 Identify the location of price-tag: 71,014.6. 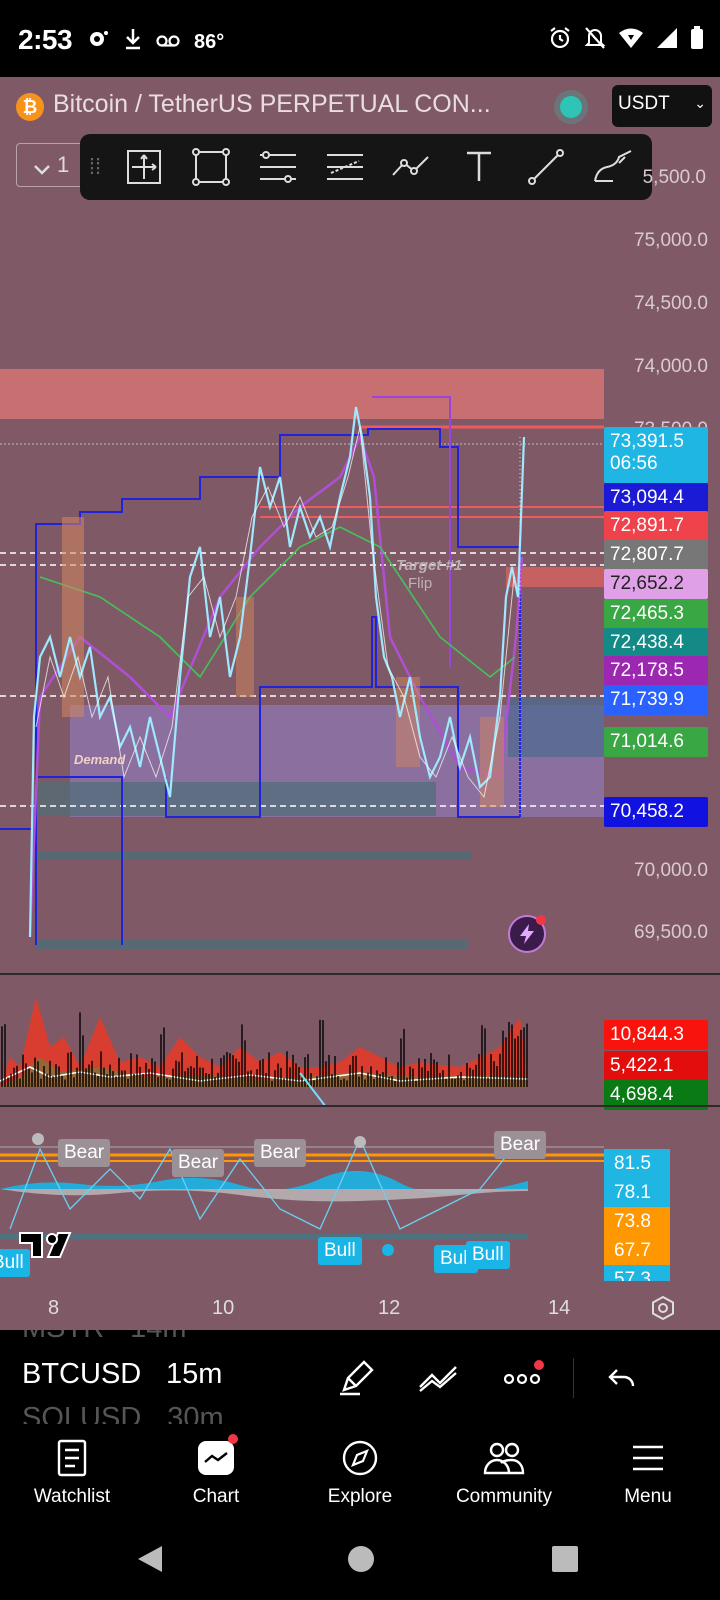
(656, 742).